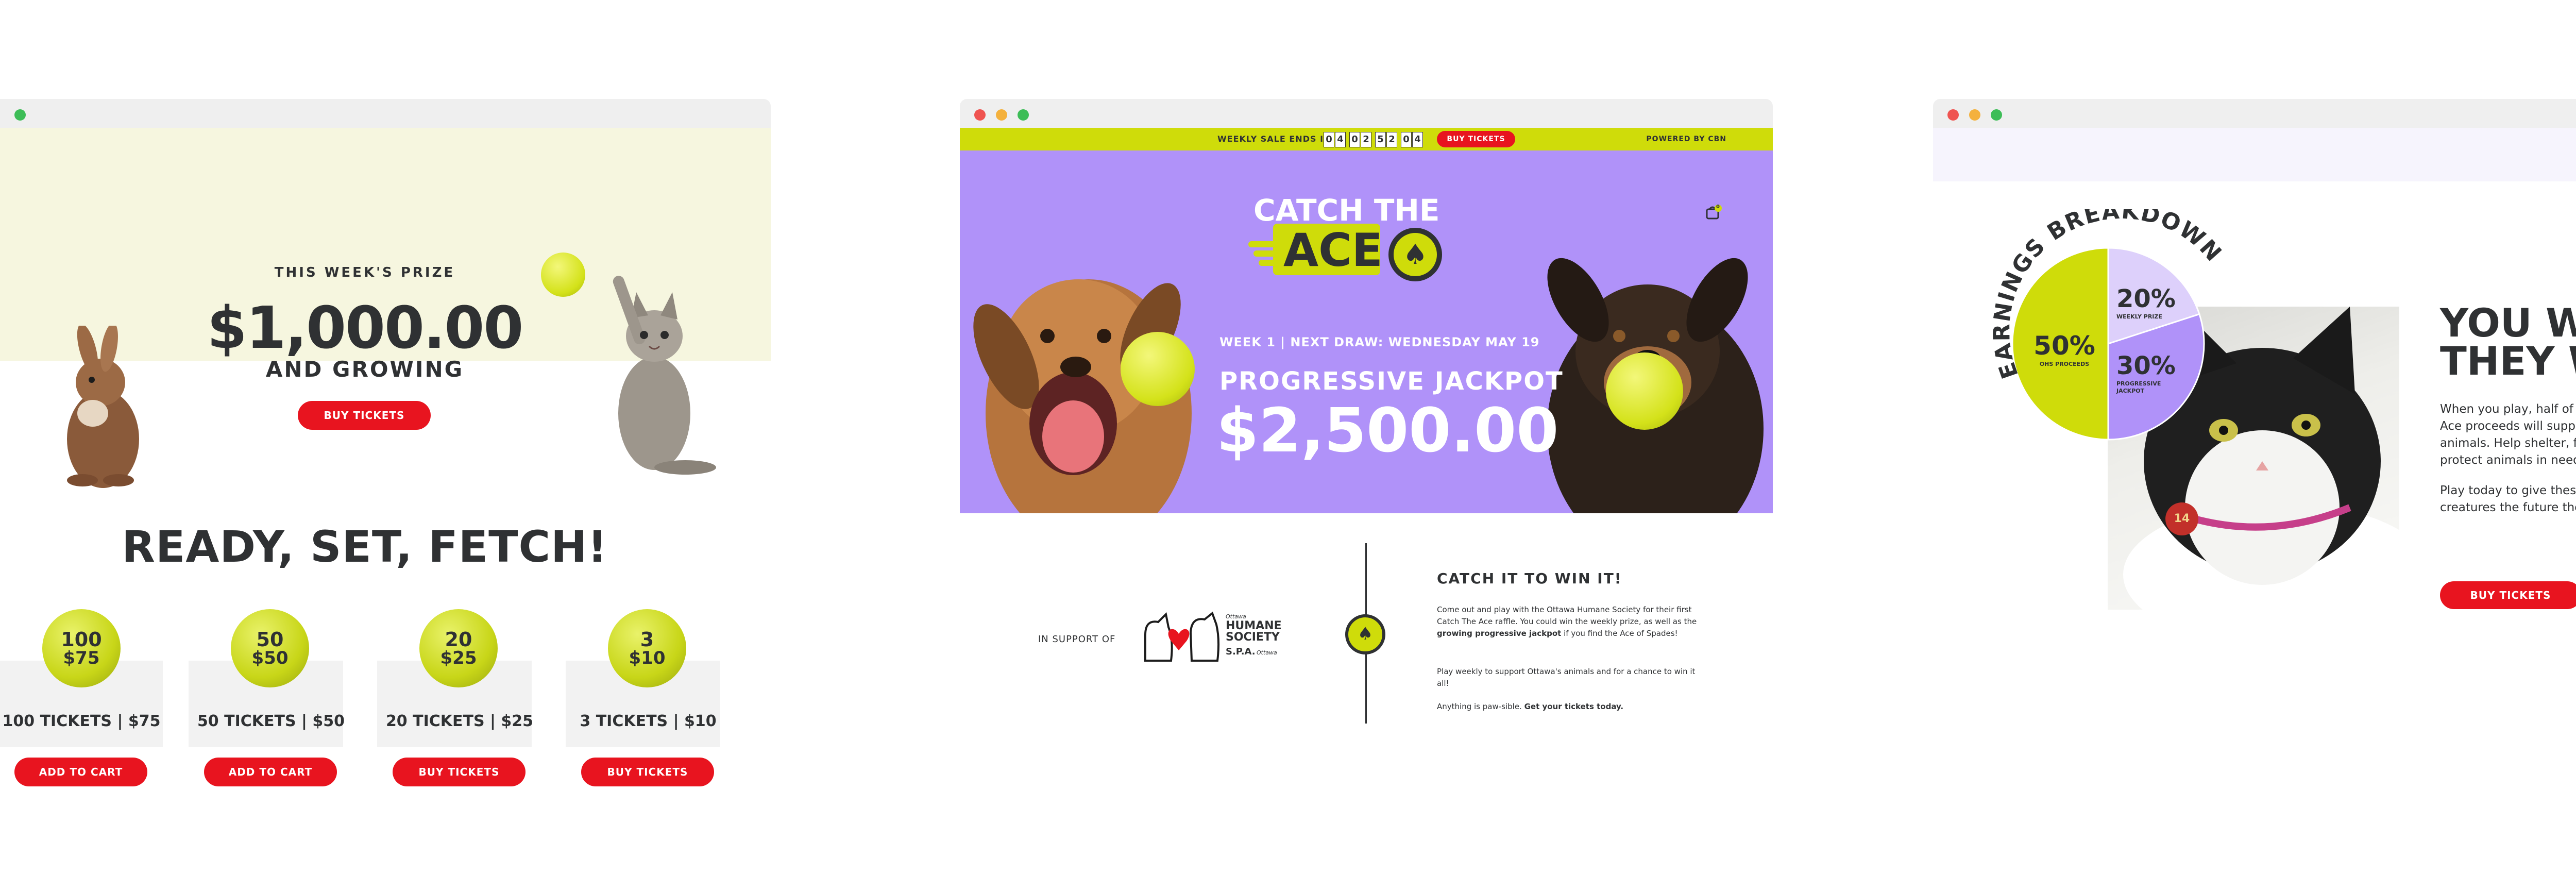 The image size is (2576, 874). What do you see at coordinates (647, 639) in the screenshot?
I see `ball-quantity: 3` at bounding box center [647, 639].